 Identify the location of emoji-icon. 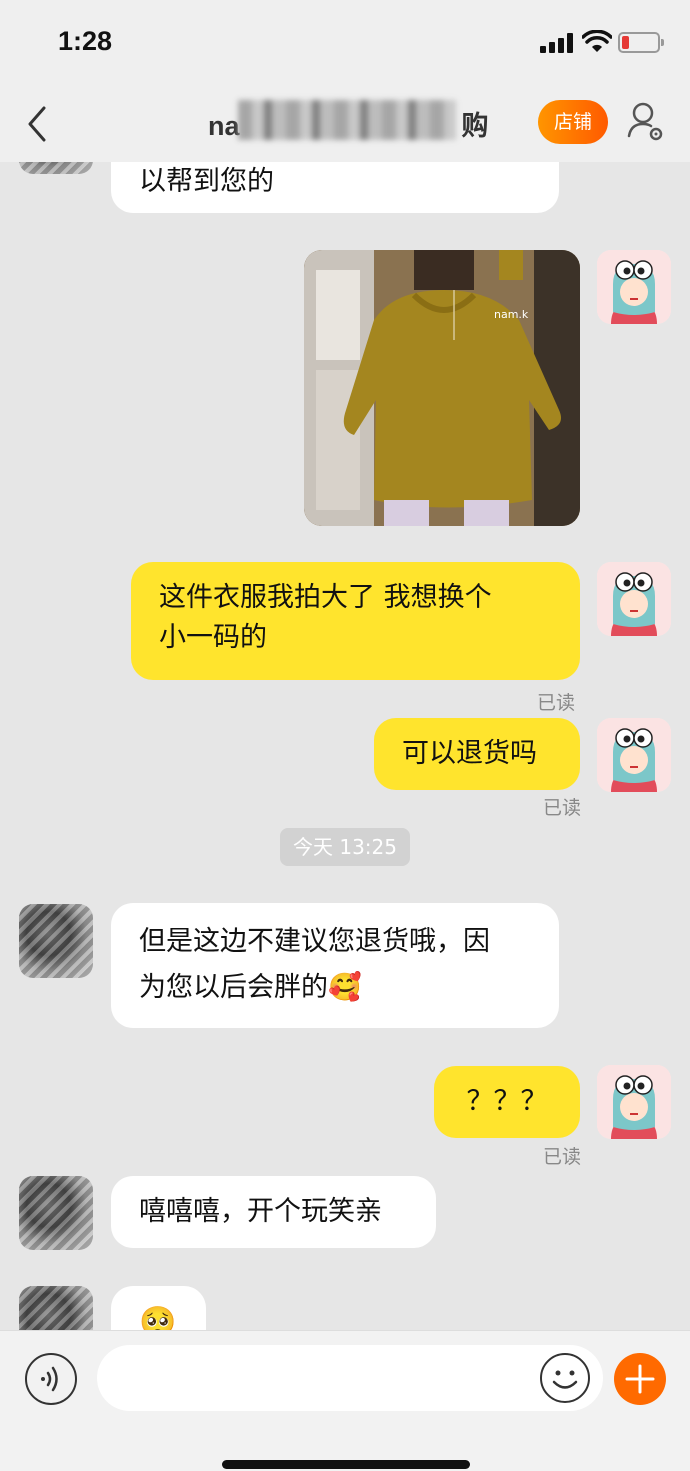
(565, 1378).